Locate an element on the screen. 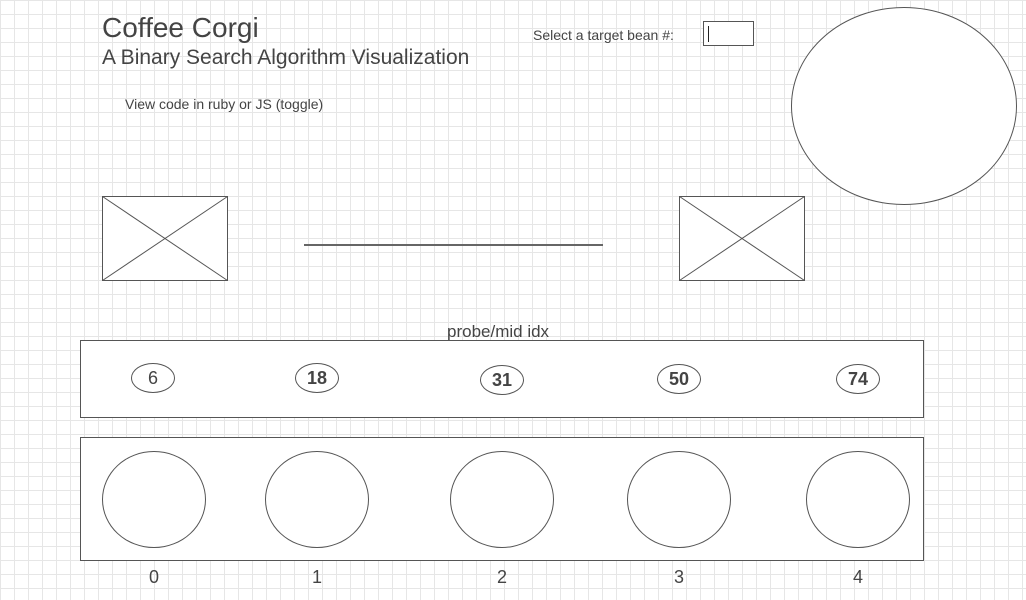 This screenshot has width=1026, height=600. bean-value-2: 31 is located at coordinates (502, 380).